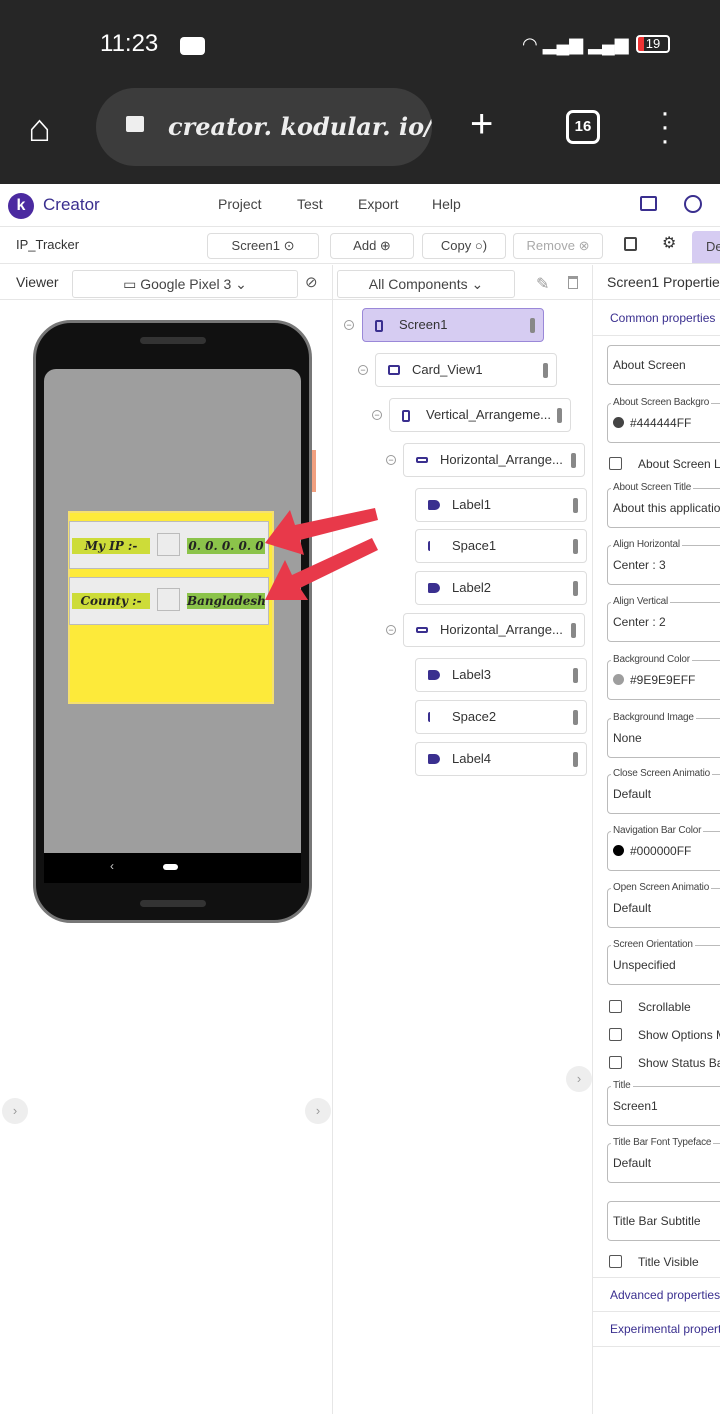 This screenshot has width=720, height=1414. Describe the element at coordinates (501, 546) in the screenshot. I see `tree-space1: Space1` at that location.